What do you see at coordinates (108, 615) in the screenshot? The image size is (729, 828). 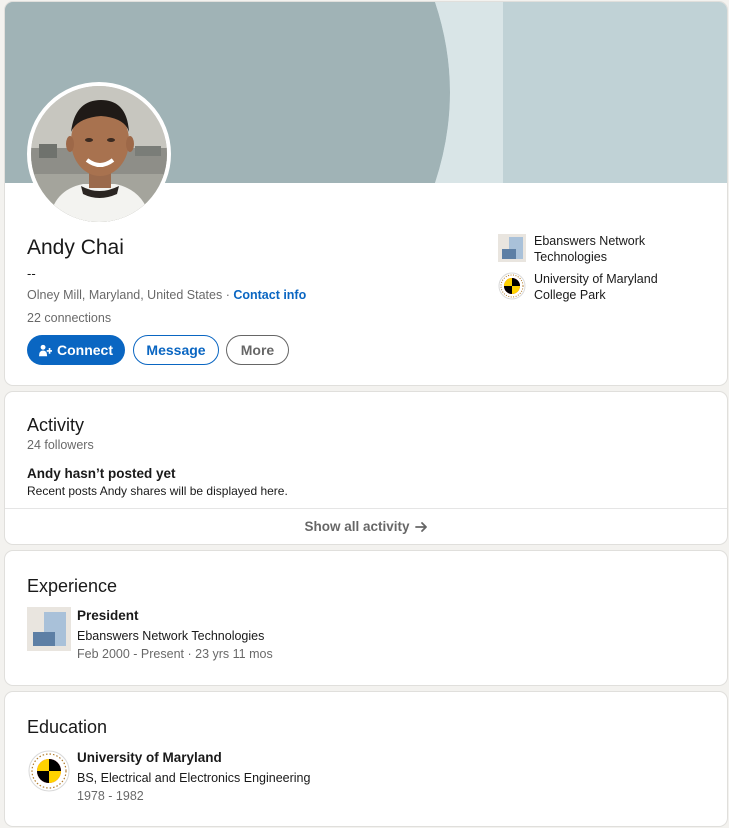 I see `experience-role: President` at bounding box center [108, 615].